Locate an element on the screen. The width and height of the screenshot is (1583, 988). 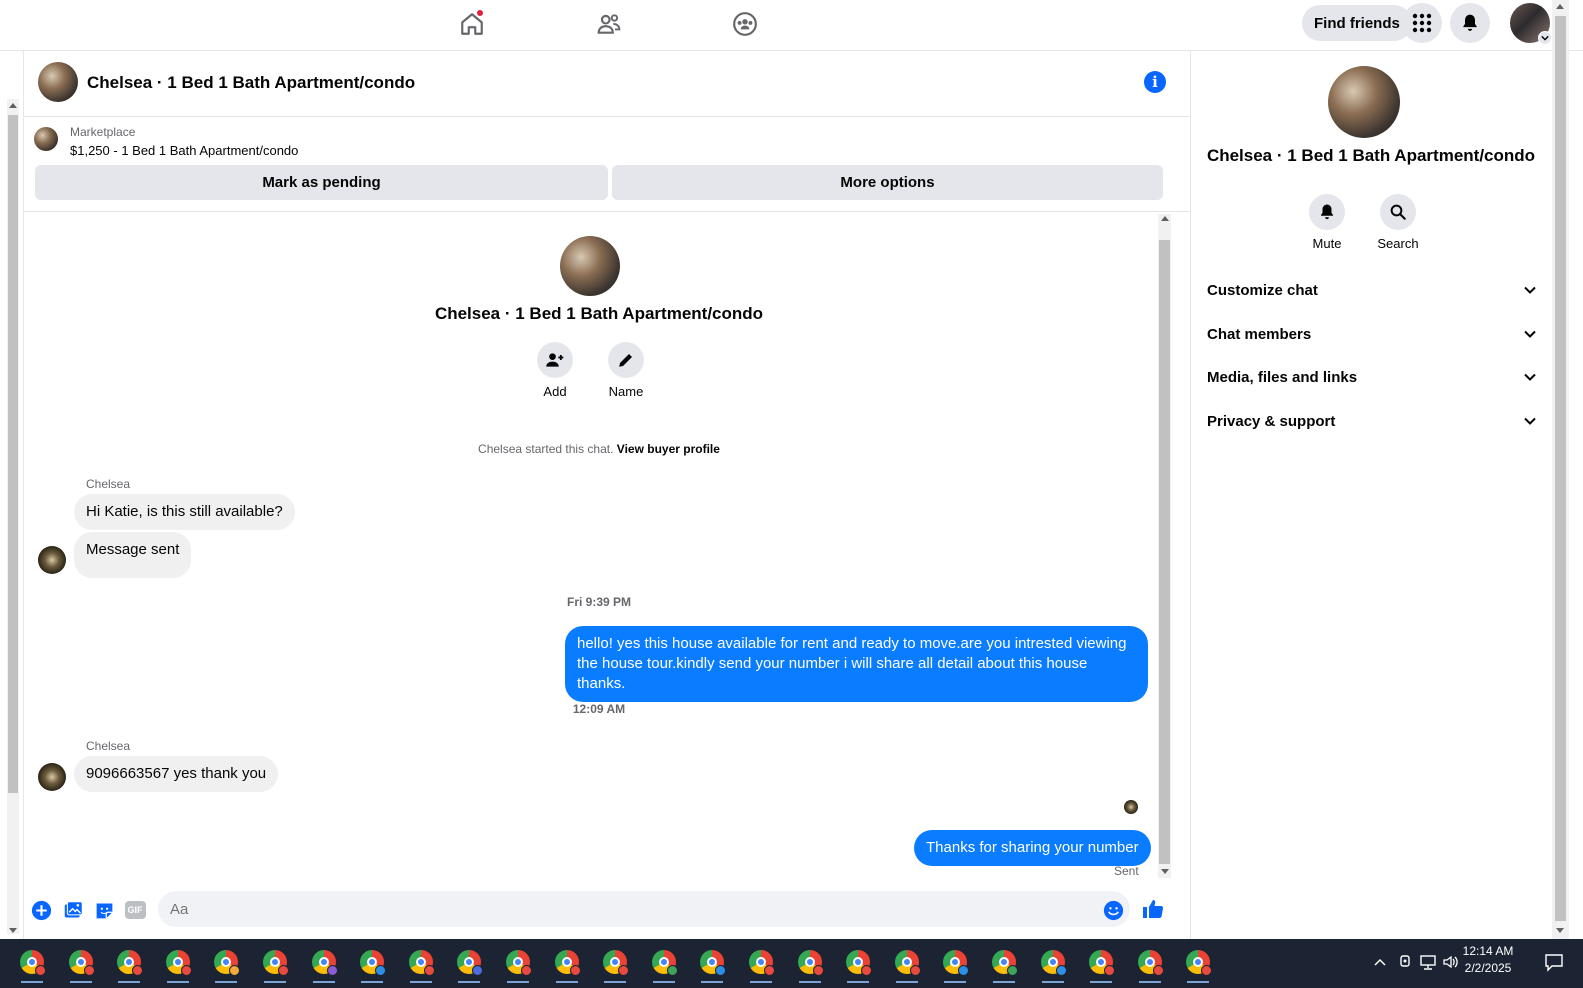
notification-center-icon is located at coordinates (1554, 962).